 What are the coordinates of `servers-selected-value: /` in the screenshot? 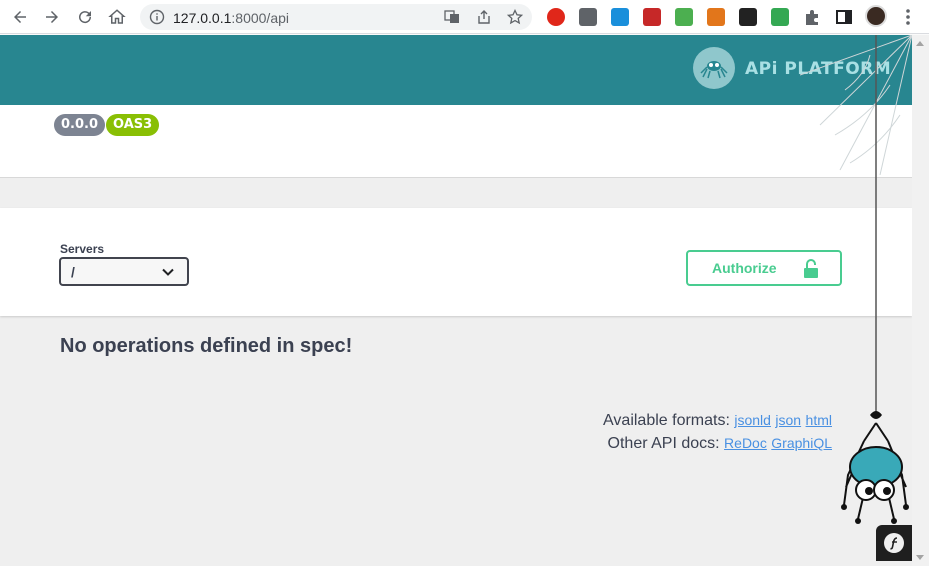 It's located at (73, 272).